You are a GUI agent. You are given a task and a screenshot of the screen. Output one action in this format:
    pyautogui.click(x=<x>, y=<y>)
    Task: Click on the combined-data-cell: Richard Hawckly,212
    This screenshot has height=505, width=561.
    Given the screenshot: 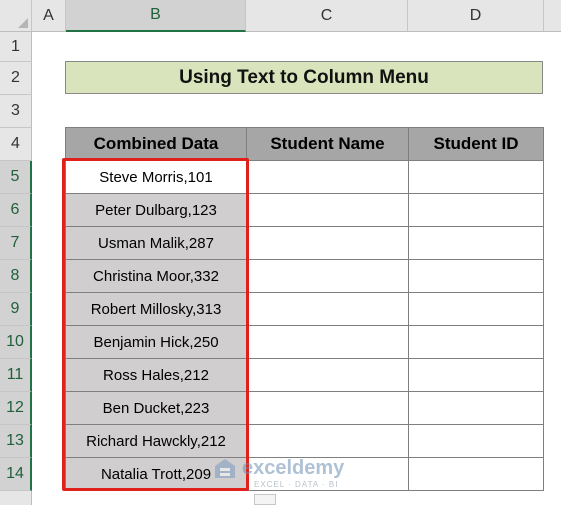 What is the action you would take?
    pyautogui.click(x=156, y=441)
    